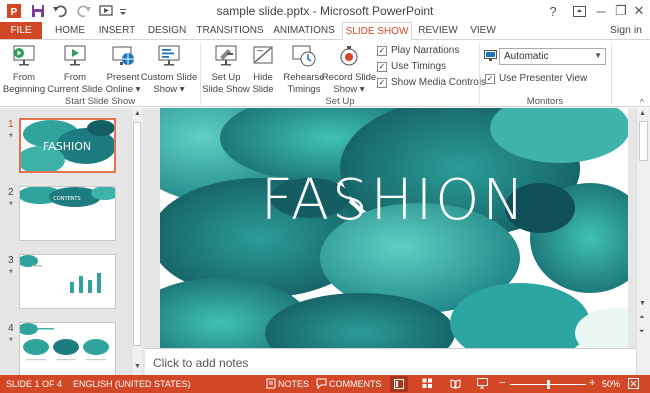  What do you see at coordinates (526, 56) in the screenshot?
I see `monitor-select-value: Automatic` at bounding box center [526, 56].